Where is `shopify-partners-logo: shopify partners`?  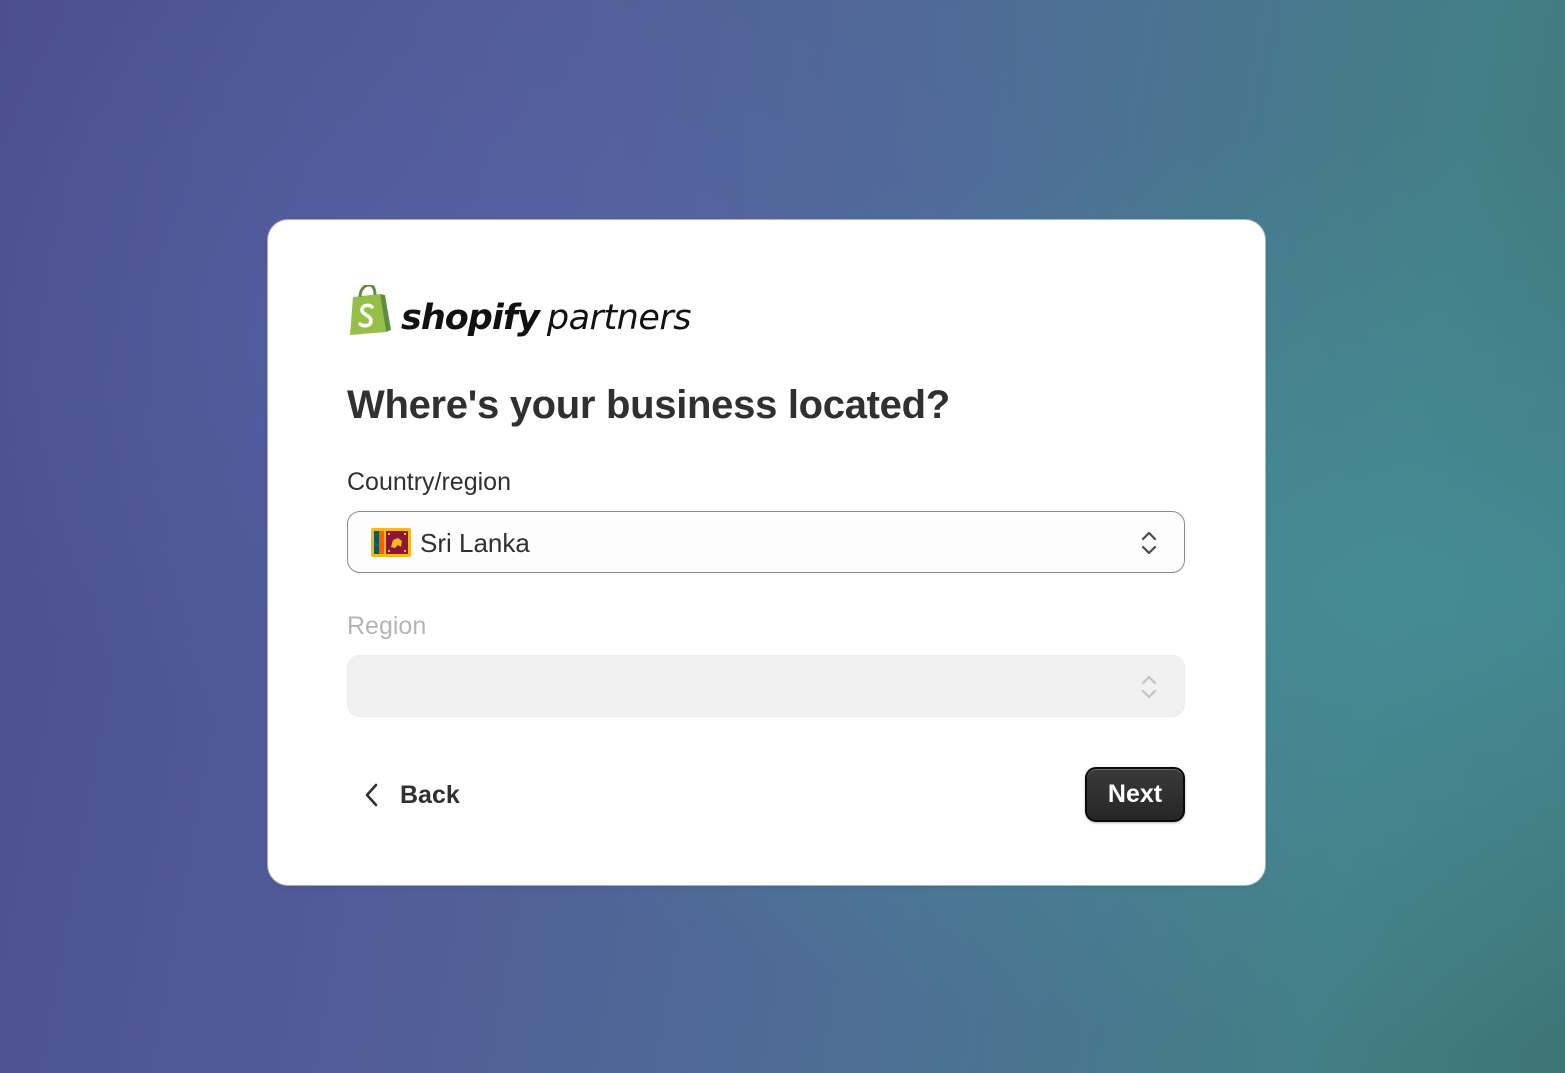
shopify-partners-logo: shopify partners is located at coordinates (519, 310).